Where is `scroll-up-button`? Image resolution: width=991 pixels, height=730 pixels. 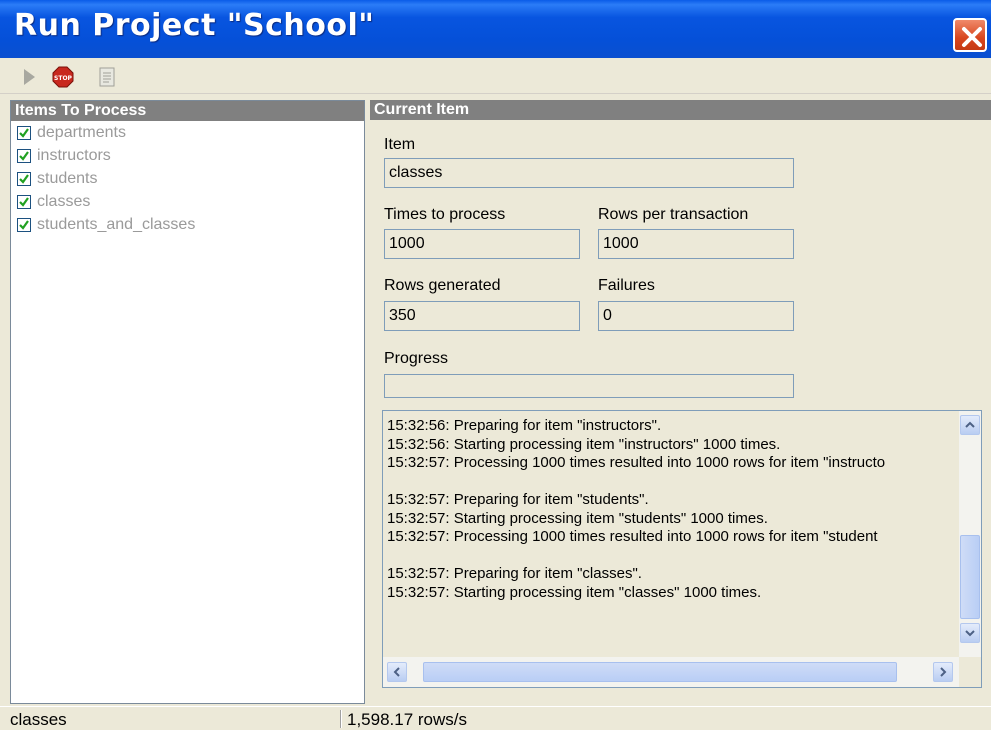
scroll-up-button is located at coordinates (970, 425).